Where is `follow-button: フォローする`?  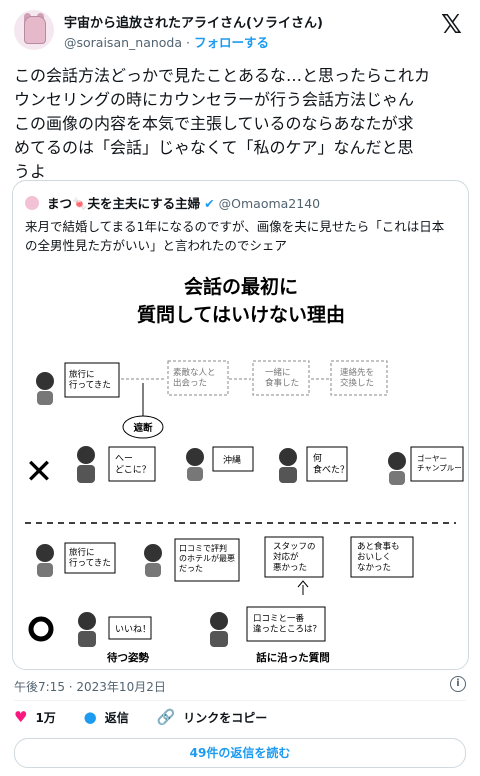 follow-button: フォローする is located at coordinates (231, 42).